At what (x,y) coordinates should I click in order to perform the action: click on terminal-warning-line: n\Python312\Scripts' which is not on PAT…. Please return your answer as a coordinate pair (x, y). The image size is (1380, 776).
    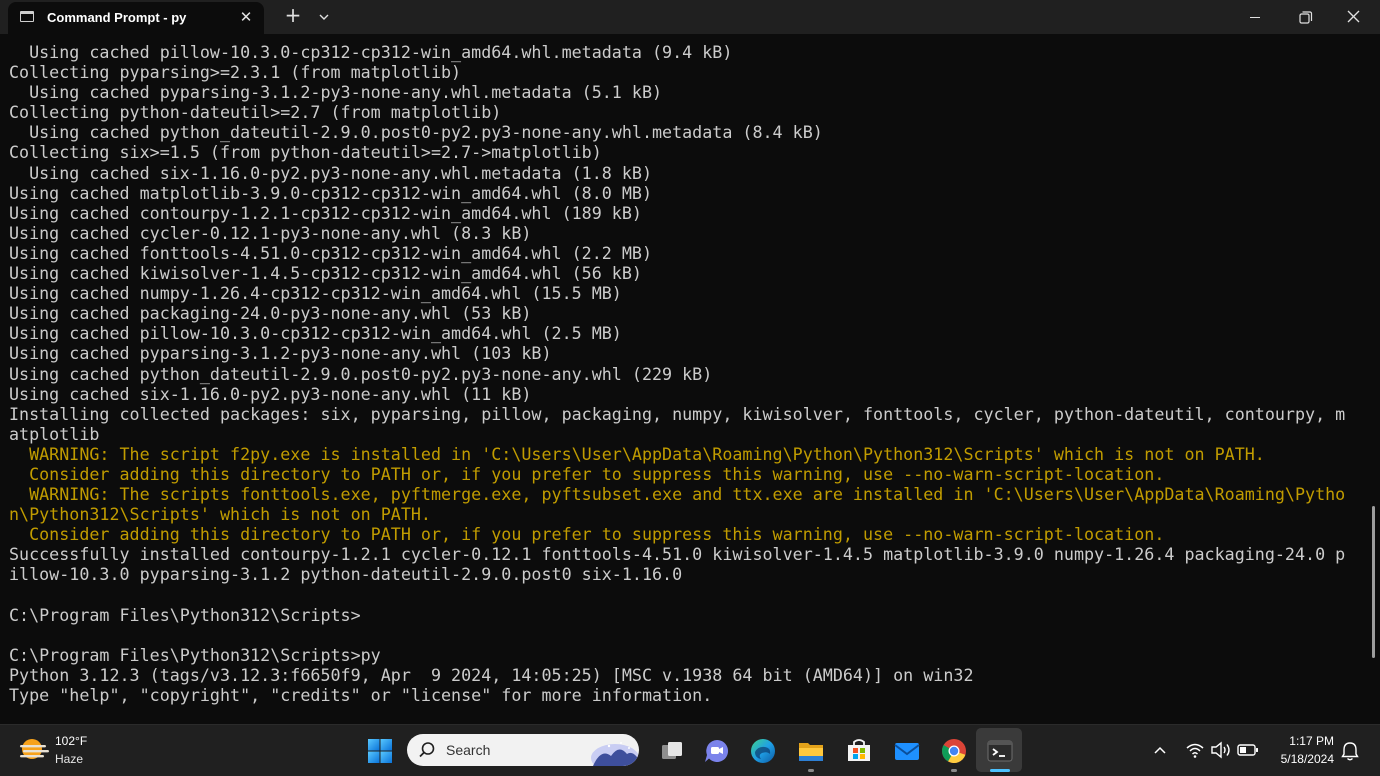
    Looking at the image, I should click on (220, 514).